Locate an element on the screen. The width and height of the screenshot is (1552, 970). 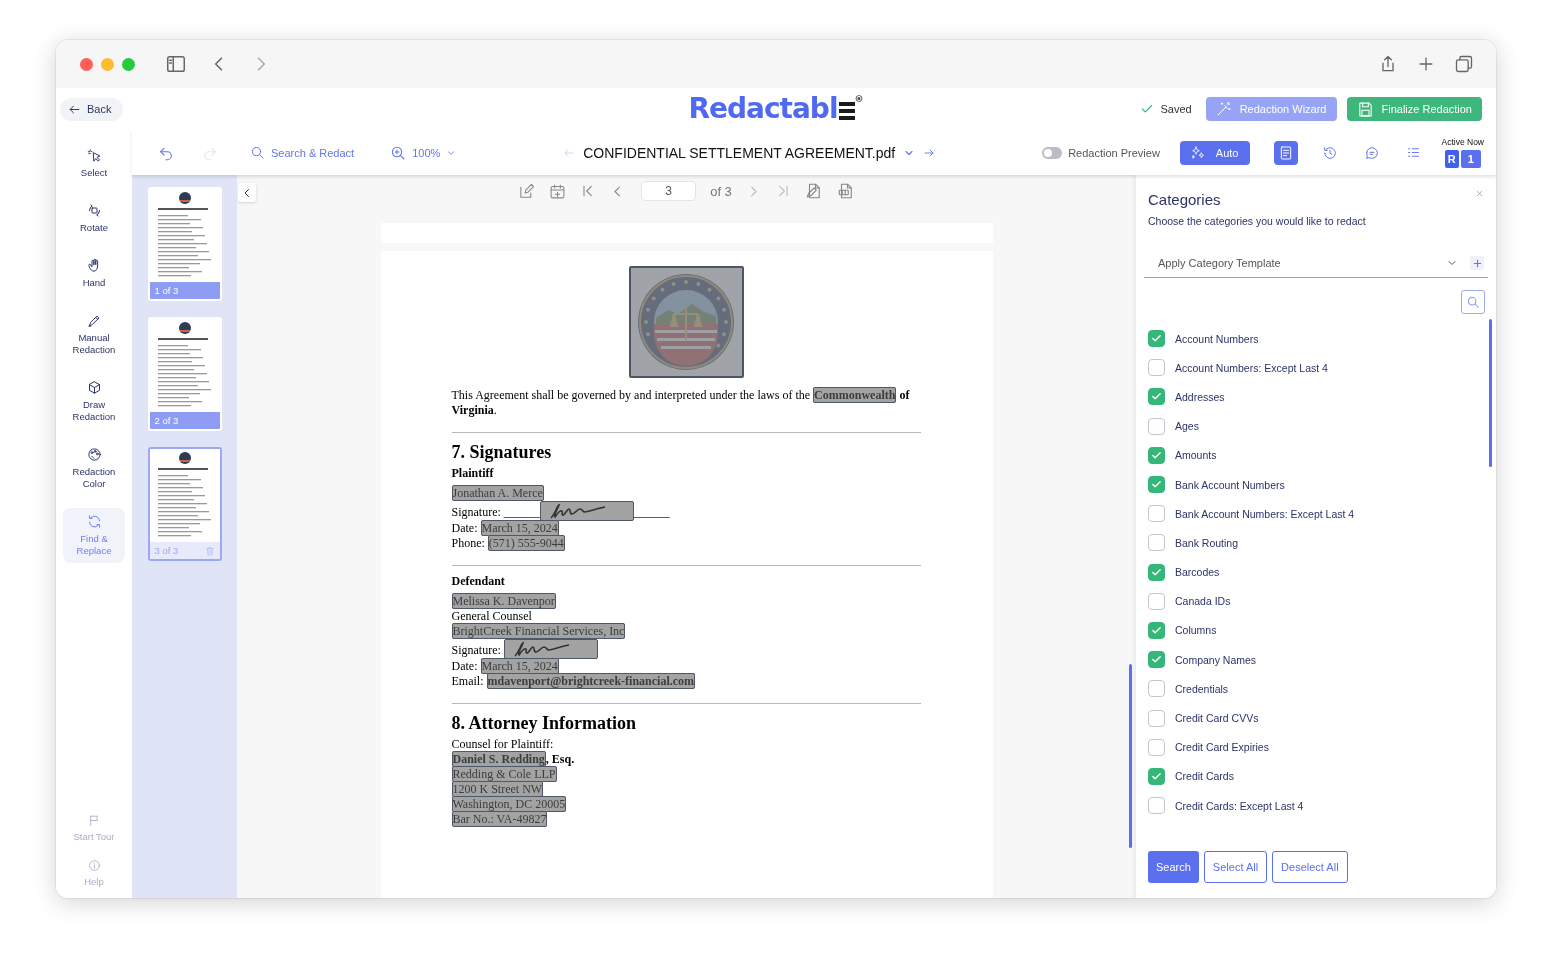
add-template-button is located at coordinates (1477, 263).